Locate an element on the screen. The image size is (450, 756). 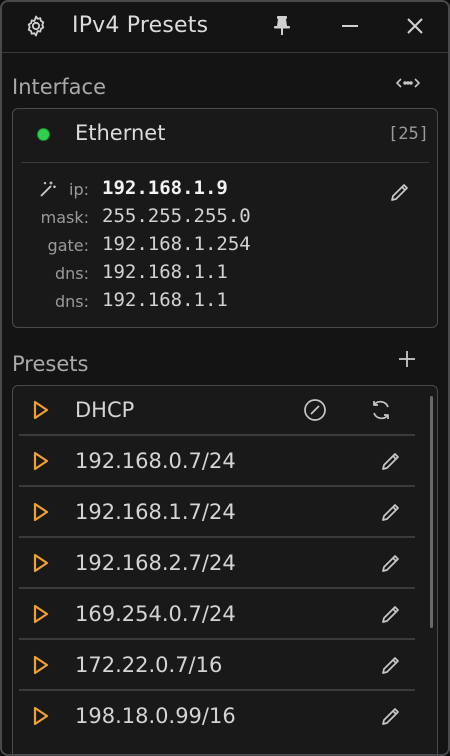
preset-item: 198.18.0.99/16 is located at coordinates (217, 717).